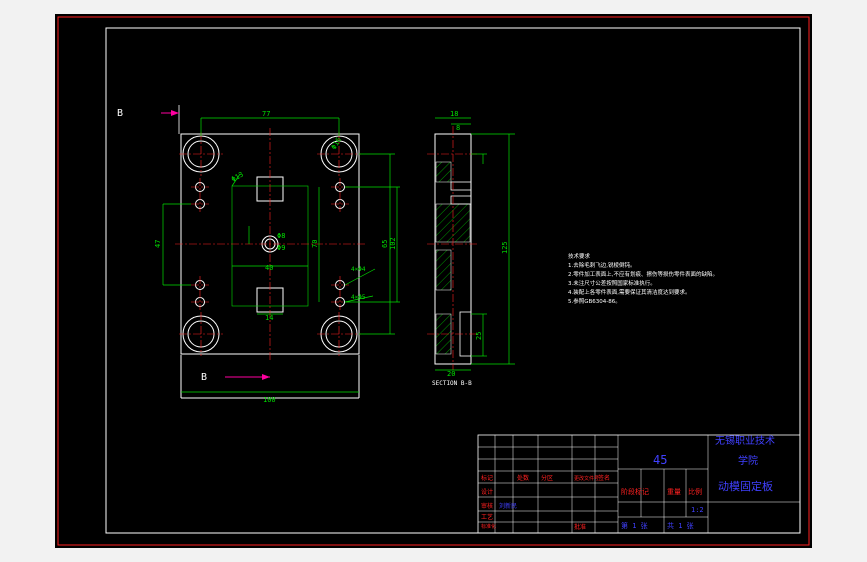 The height and width of the screenshot is (562, 867). I want to click on tb-material: 45, so click(660, 460).